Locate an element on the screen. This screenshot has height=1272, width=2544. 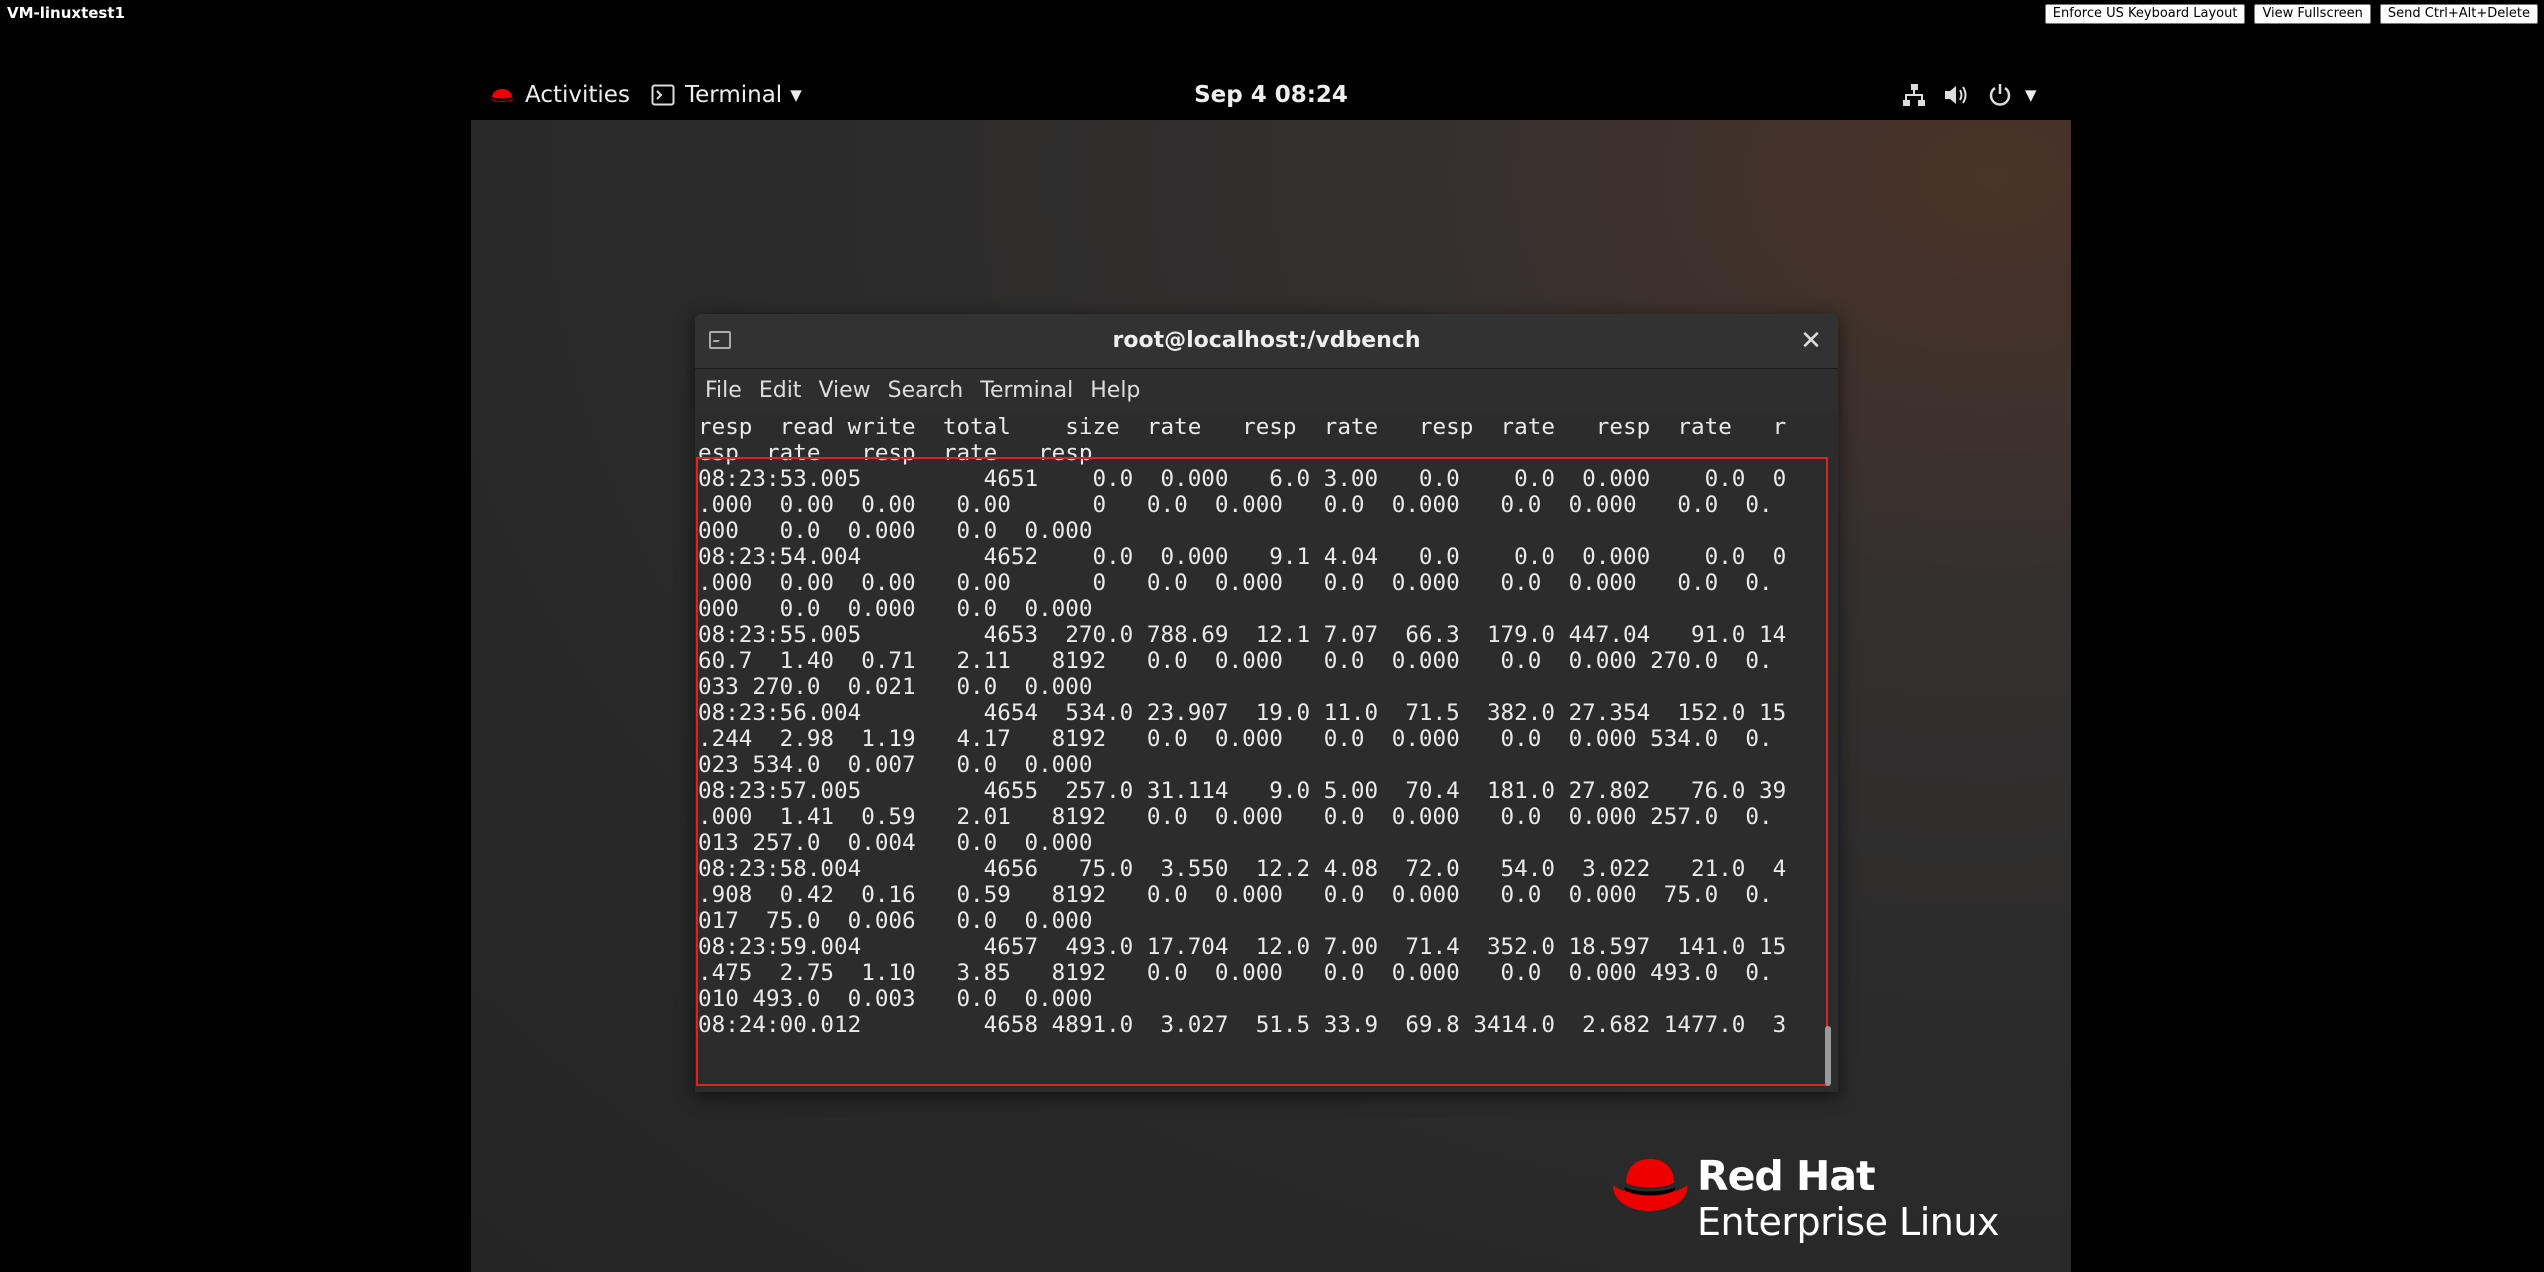
activities-button: Activities is located at coordinates (559, 95).